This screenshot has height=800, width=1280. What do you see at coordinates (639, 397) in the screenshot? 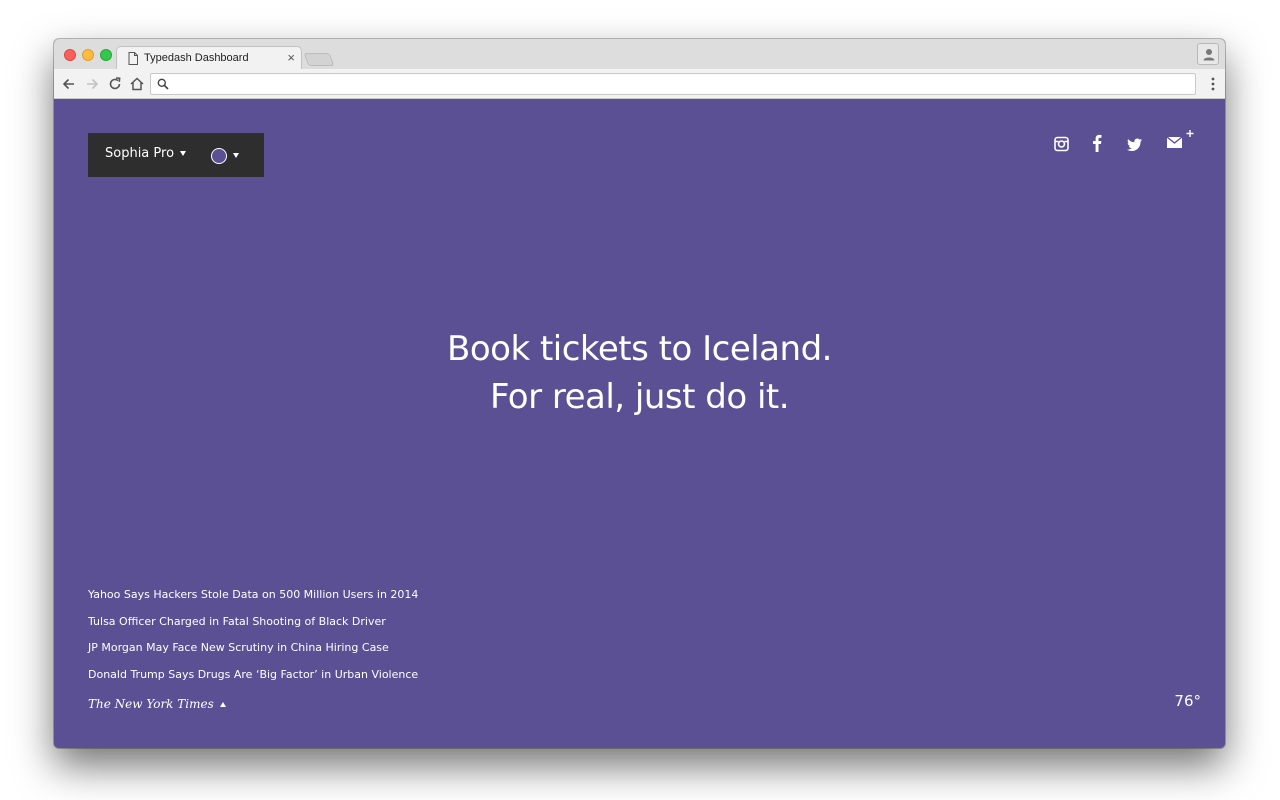
I see `headline-line-2: For real, just do it.` at bounding box center [639, 397].